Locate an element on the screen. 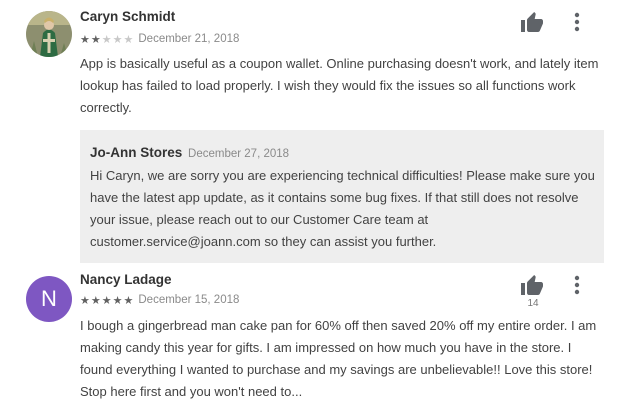 The image size is (628, 409). review-date: December 21, 2018 is located at coordinates (189, 39).